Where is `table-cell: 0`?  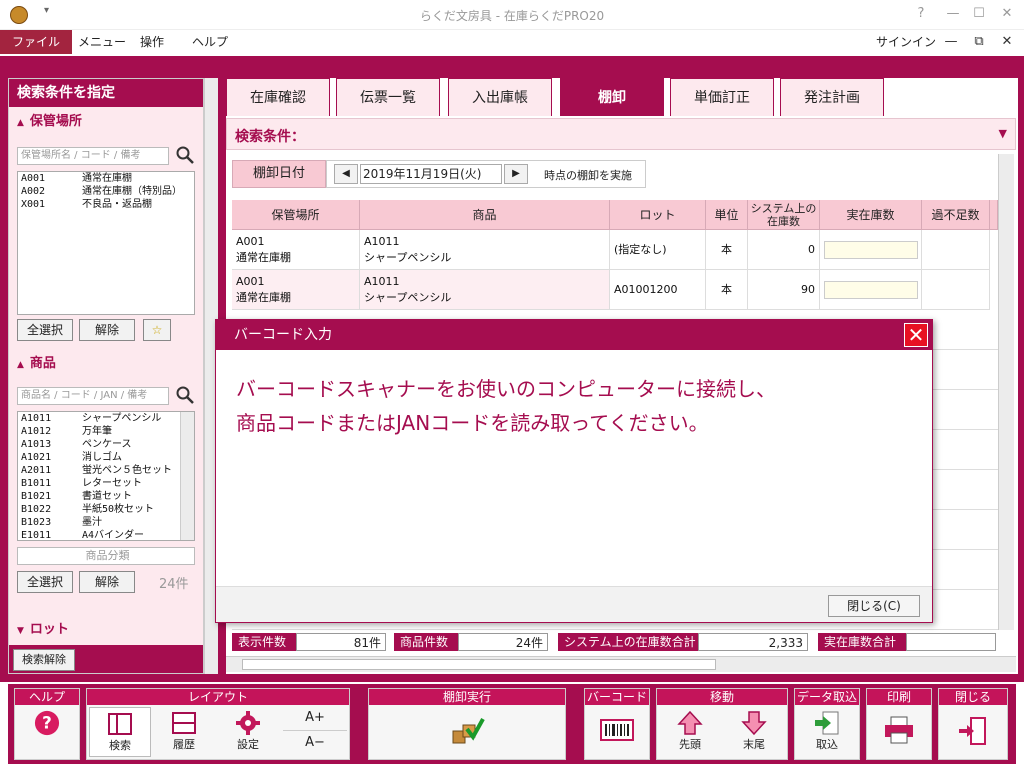
table-cell: 0 is located at coordinates (784, 250).